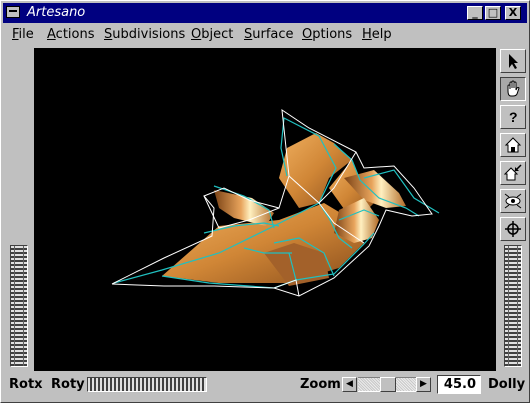 The image size is (530, 403). I want to click on rotx-label: Rotx, so click(26, 384).